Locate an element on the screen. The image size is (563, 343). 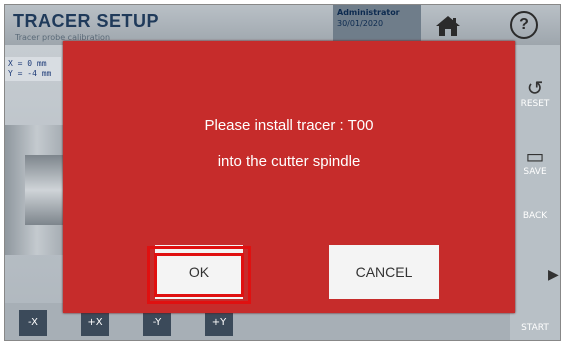
coordinate-readout: X = 0 mm Y = -4 mm is located at coordinates (33, 69).